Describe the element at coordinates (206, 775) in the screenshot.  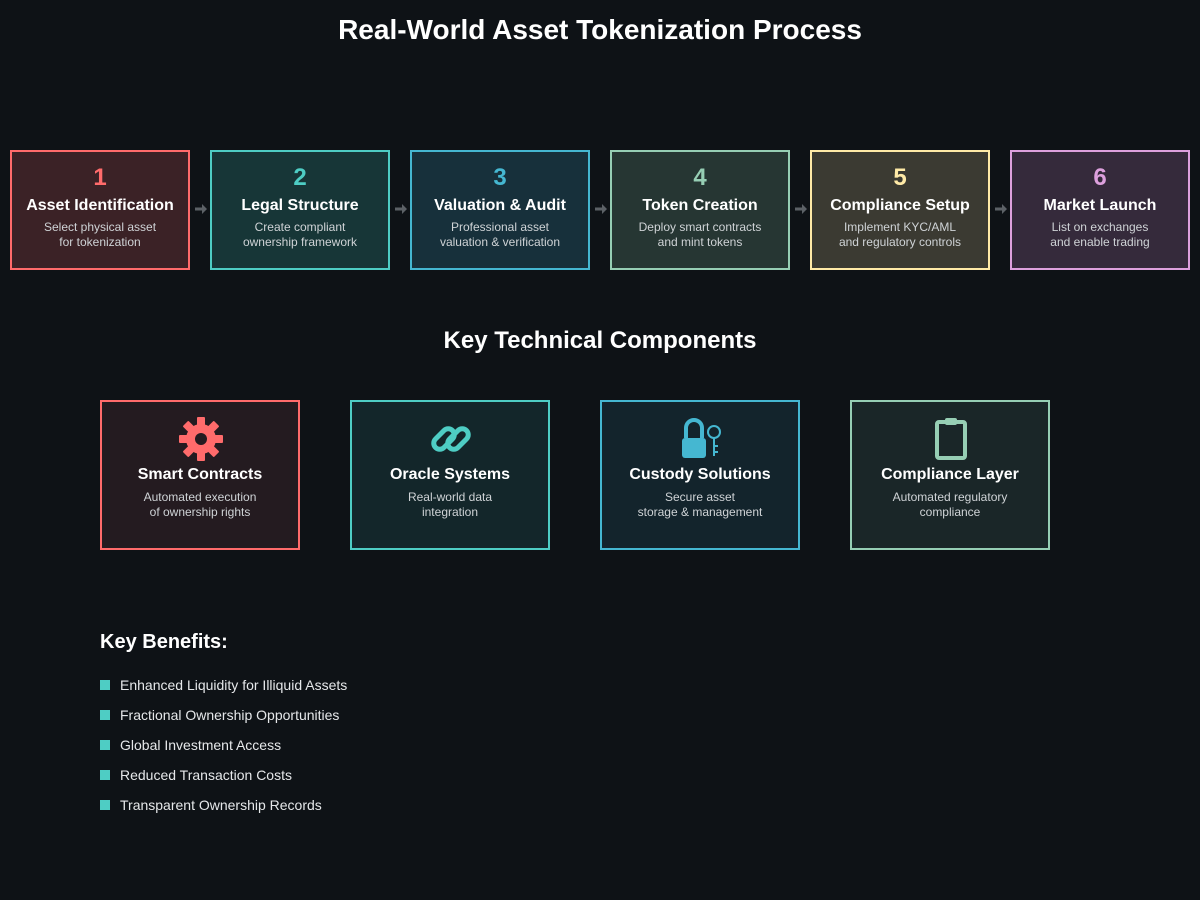
I see `benefit-text: Reduced Transaction Costs` at that location.